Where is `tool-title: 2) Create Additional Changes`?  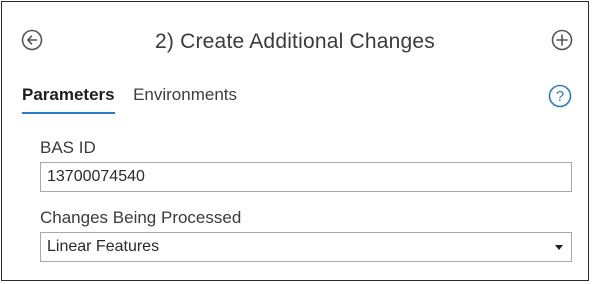
tool-title: 2) Create Additional Changes is located at coordinates (295, 41).